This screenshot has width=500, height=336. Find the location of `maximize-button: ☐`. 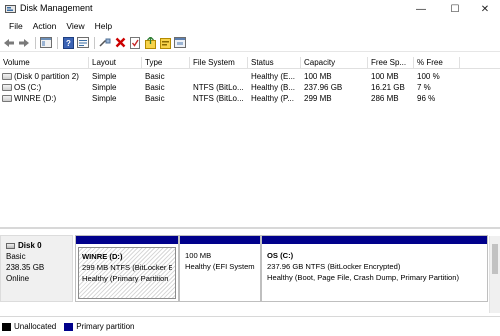

maximize-button: ☐ is located at coordinates (455, 9).